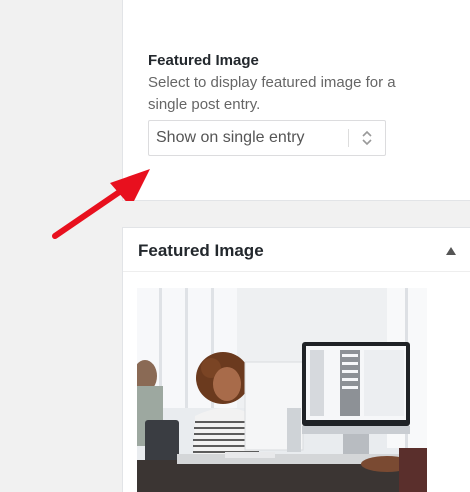  I want to click on select-value: Show on single entry, so click(230, 137).